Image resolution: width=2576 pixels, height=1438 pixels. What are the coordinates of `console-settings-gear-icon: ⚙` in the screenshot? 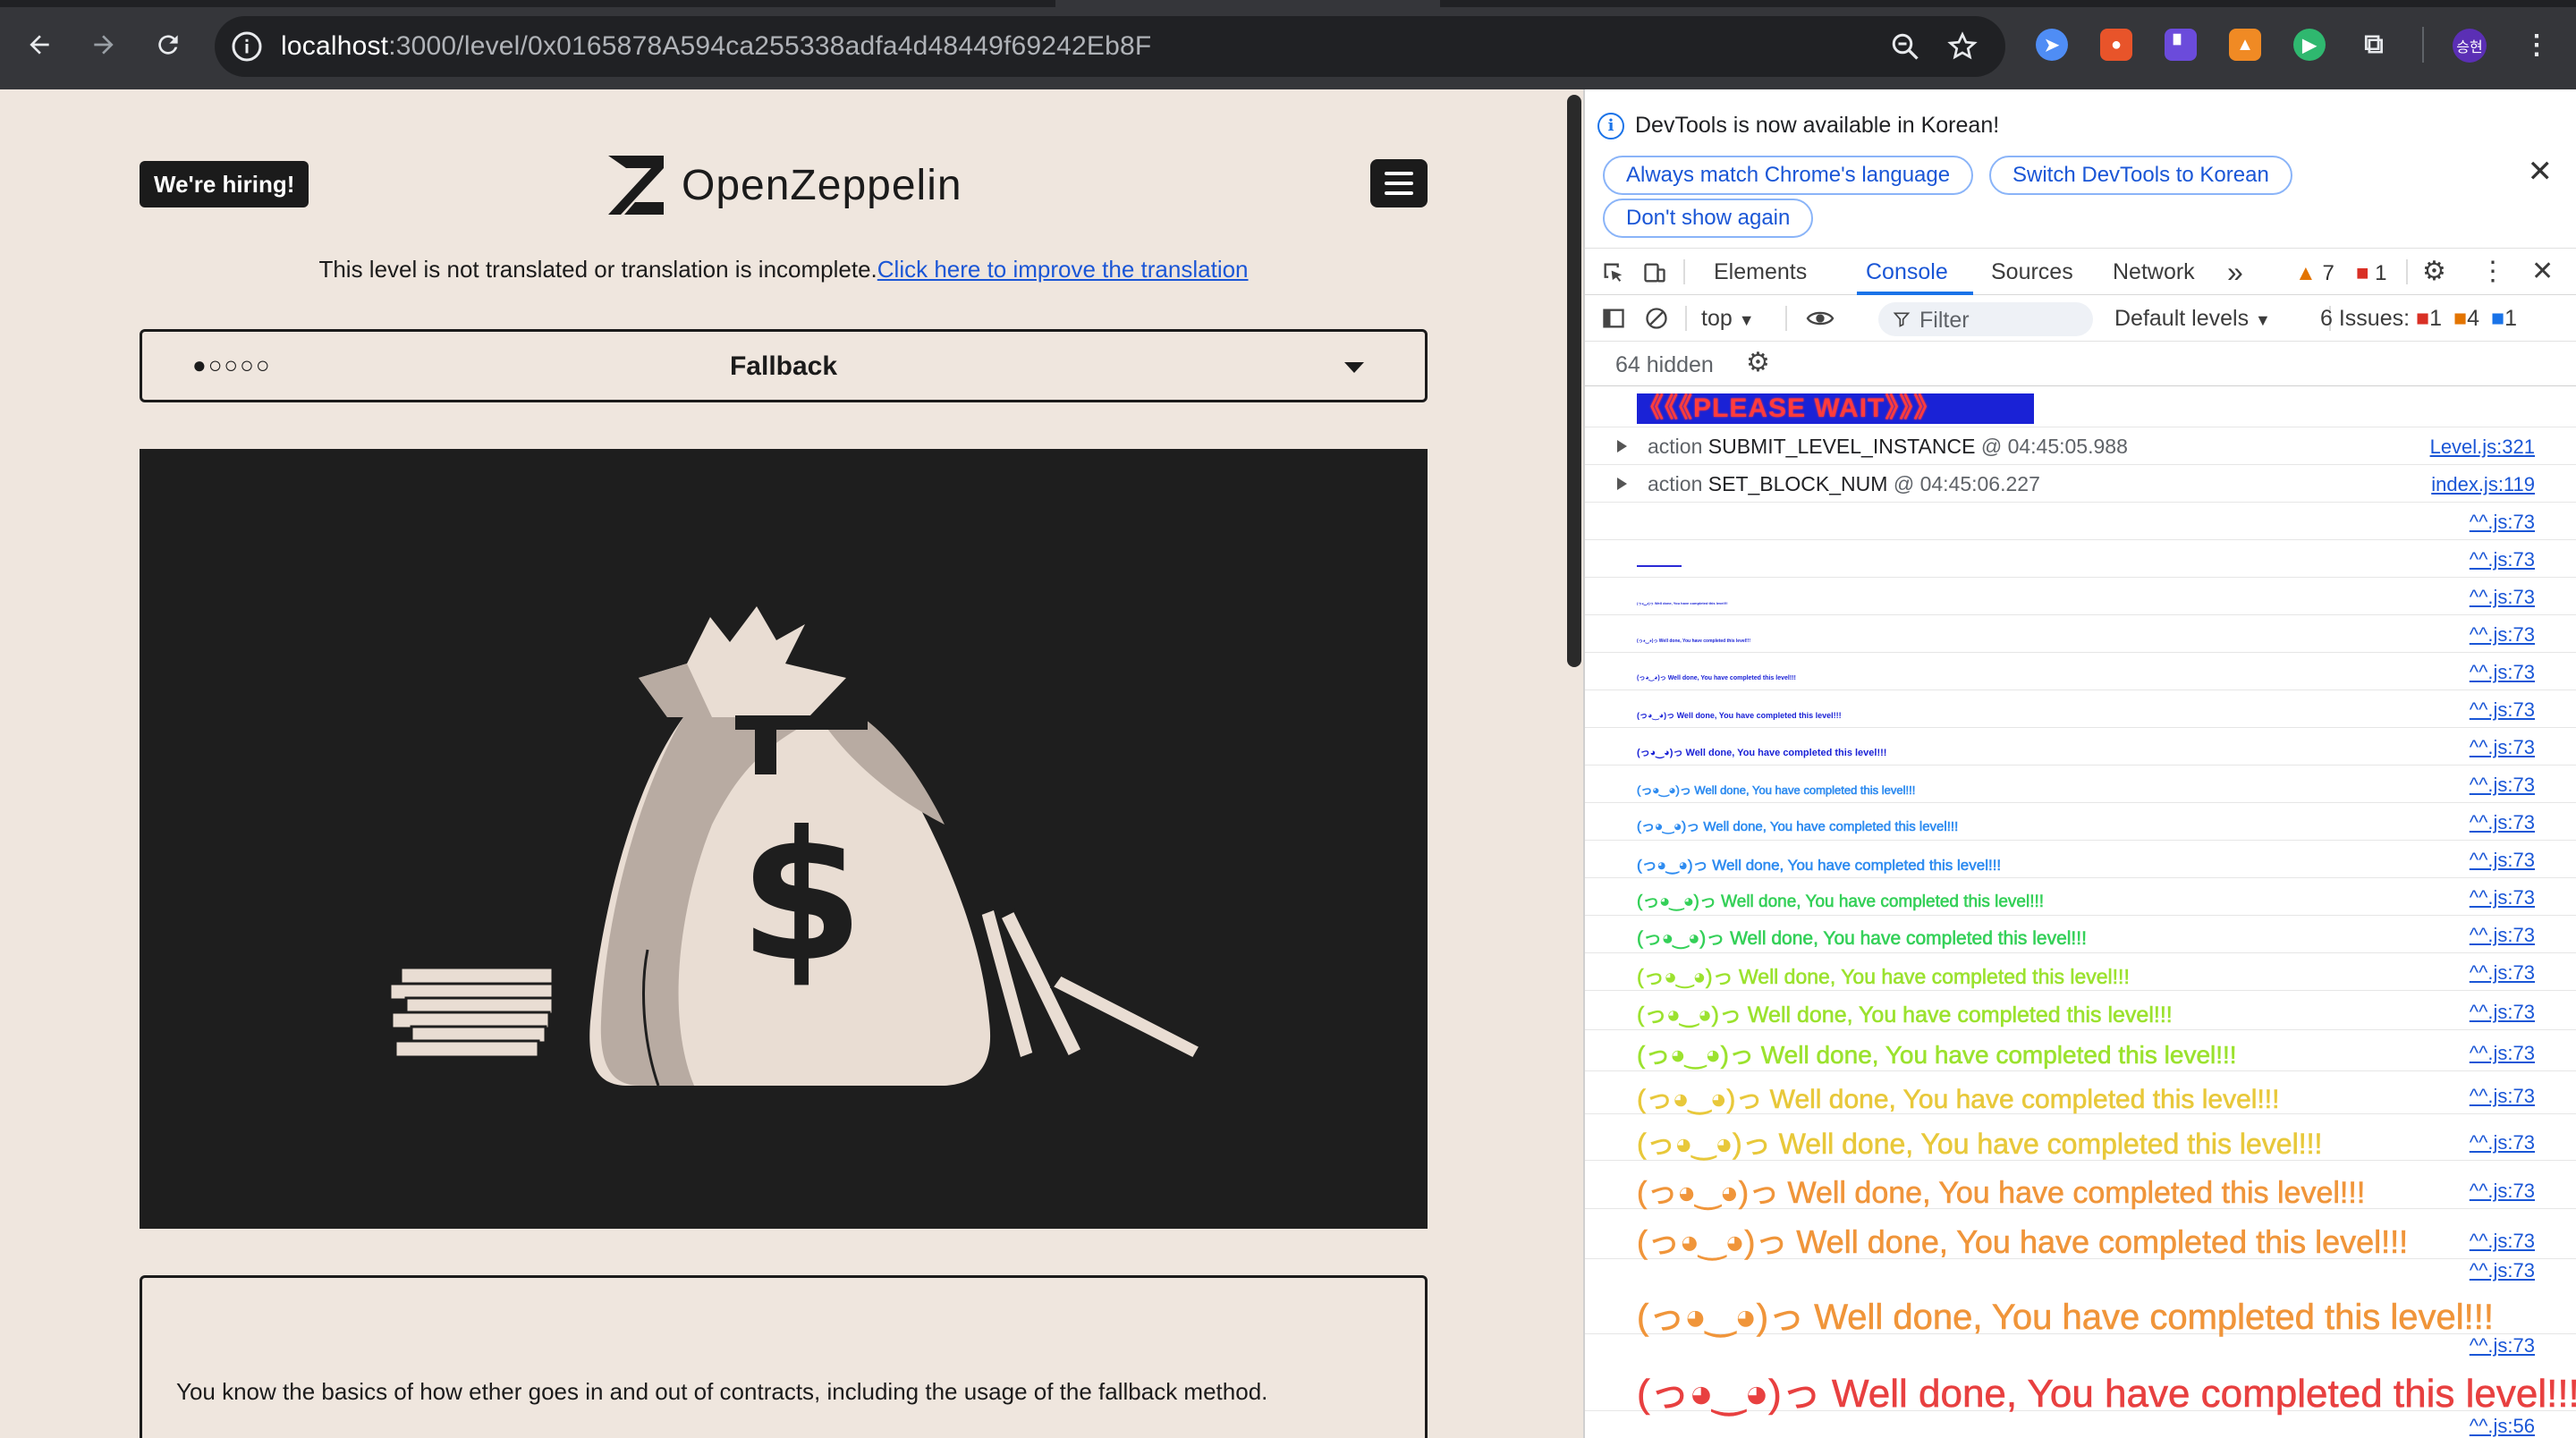 It's located at (1758, 362).